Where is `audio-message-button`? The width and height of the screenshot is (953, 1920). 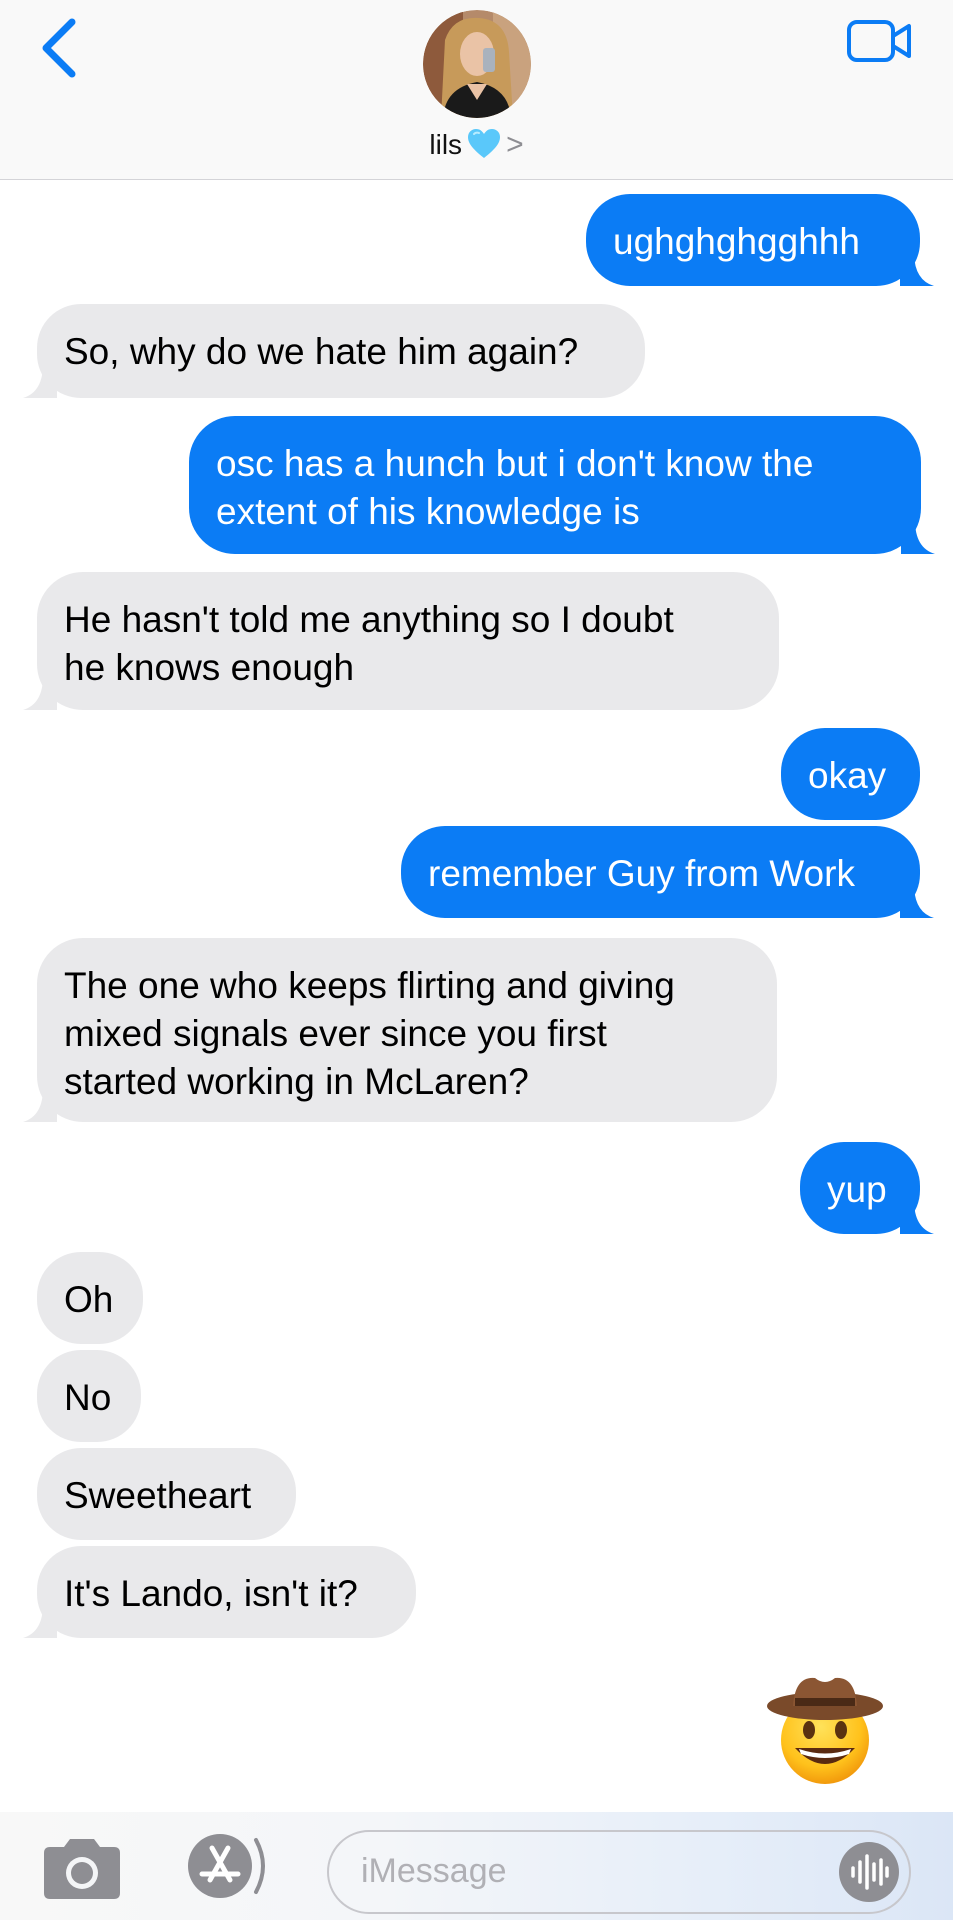
audio-message-button is located at coordinates (869, 1872).